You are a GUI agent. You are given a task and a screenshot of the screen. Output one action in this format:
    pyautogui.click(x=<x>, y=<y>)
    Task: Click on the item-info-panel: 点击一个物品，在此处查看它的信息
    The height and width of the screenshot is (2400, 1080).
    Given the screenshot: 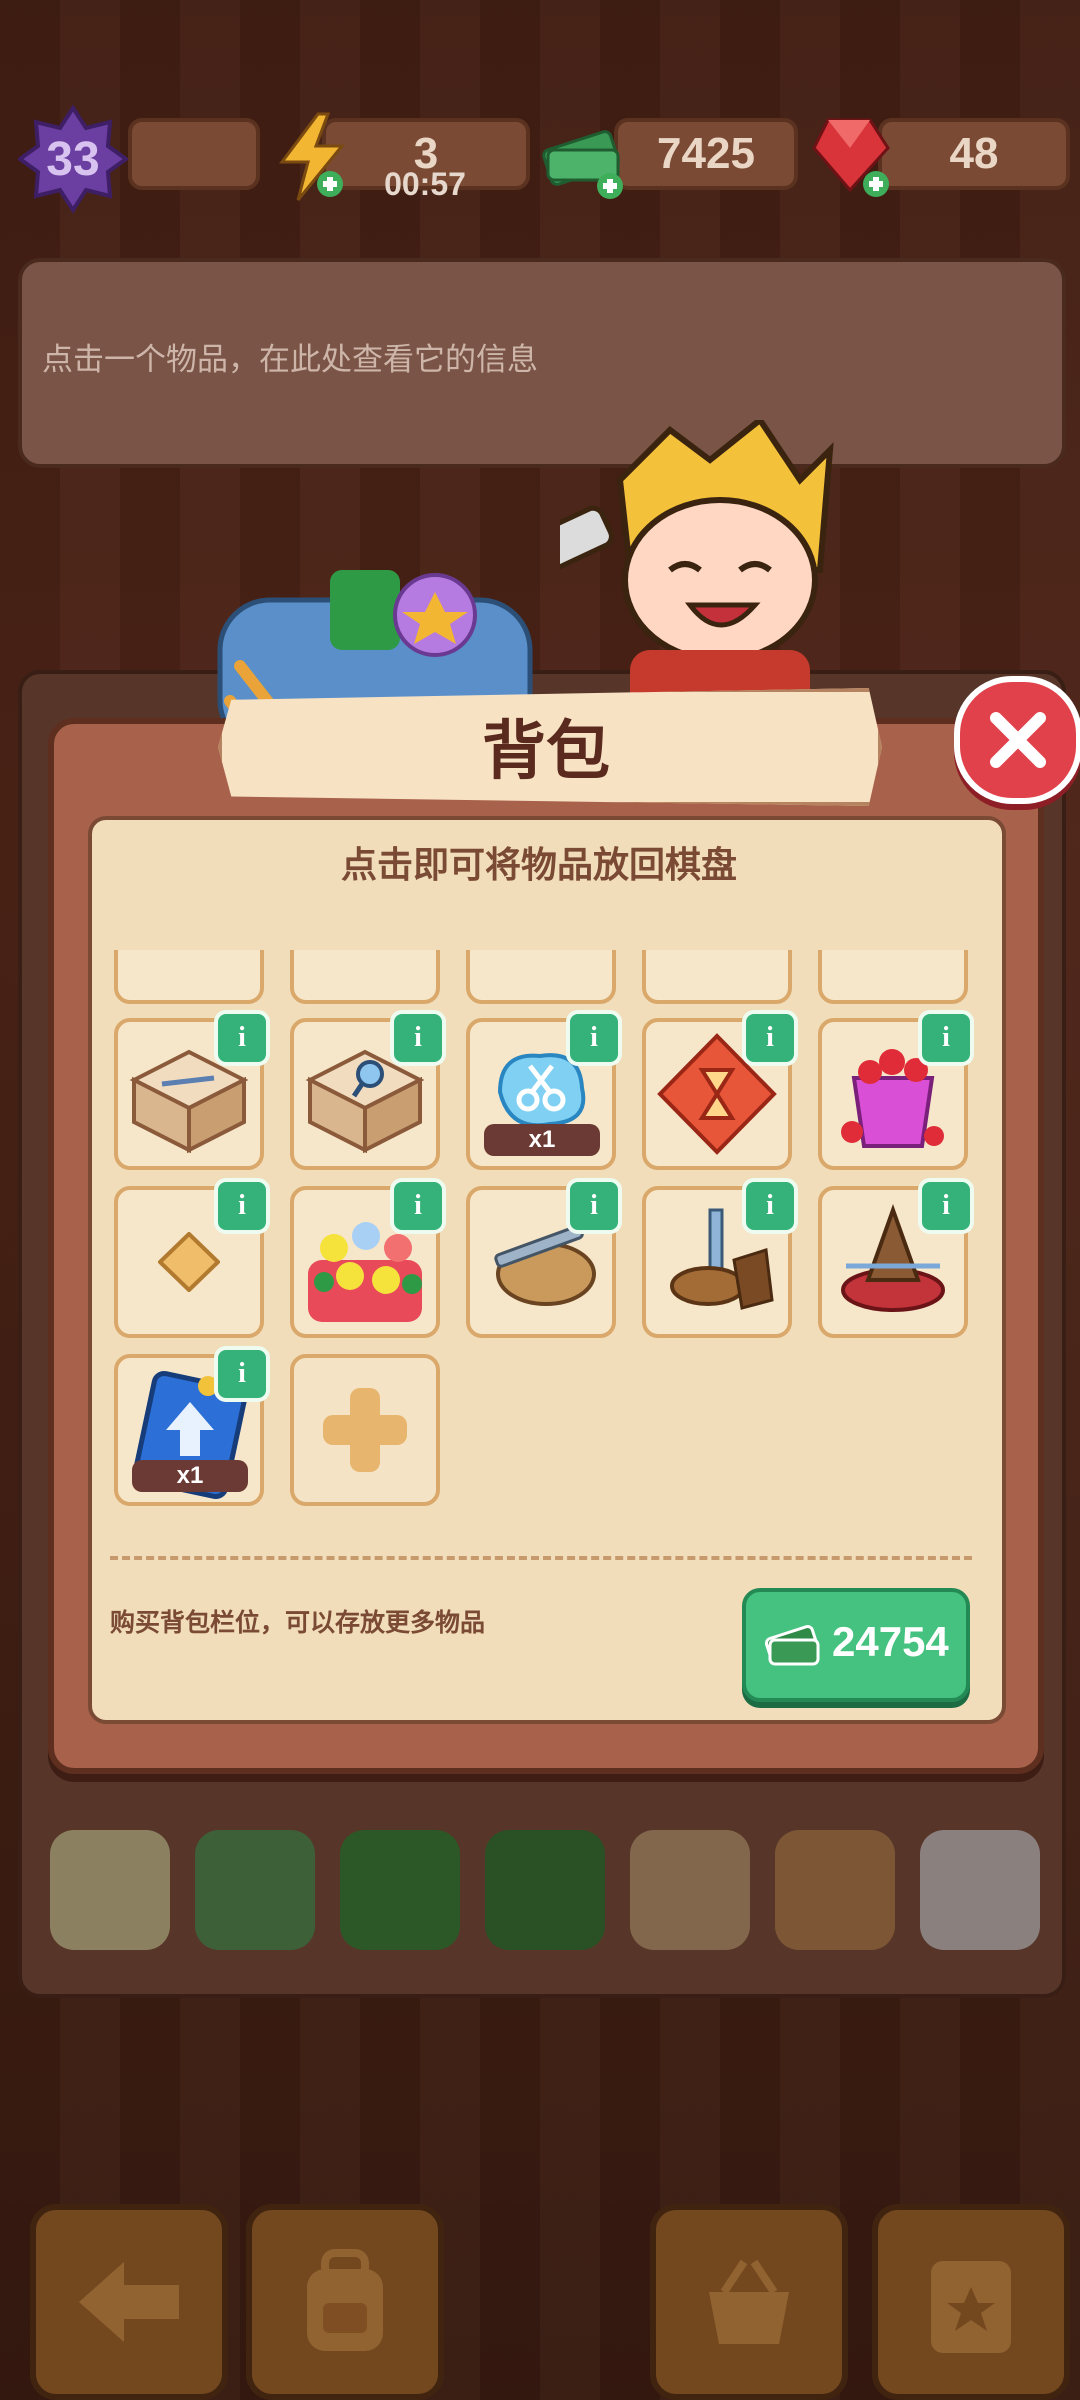 What is the action you would take?
    pyautogui.click(x=542, y=363)
    